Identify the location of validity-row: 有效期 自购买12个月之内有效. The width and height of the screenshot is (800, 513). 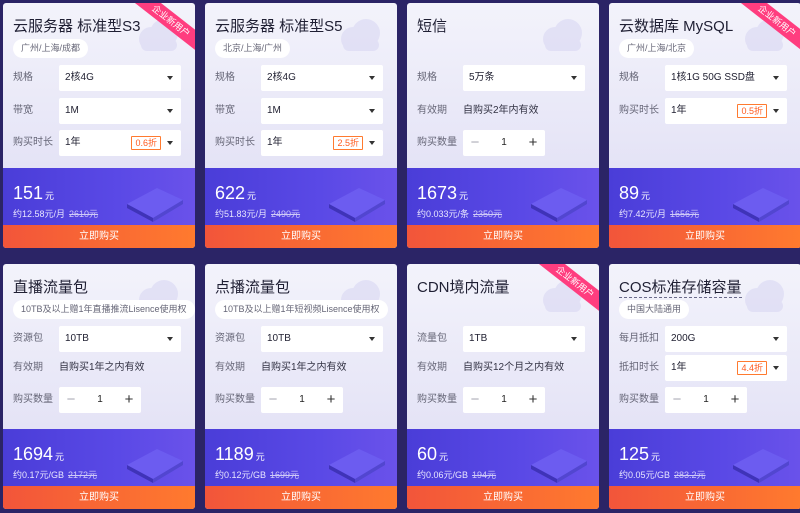
(503, 368).